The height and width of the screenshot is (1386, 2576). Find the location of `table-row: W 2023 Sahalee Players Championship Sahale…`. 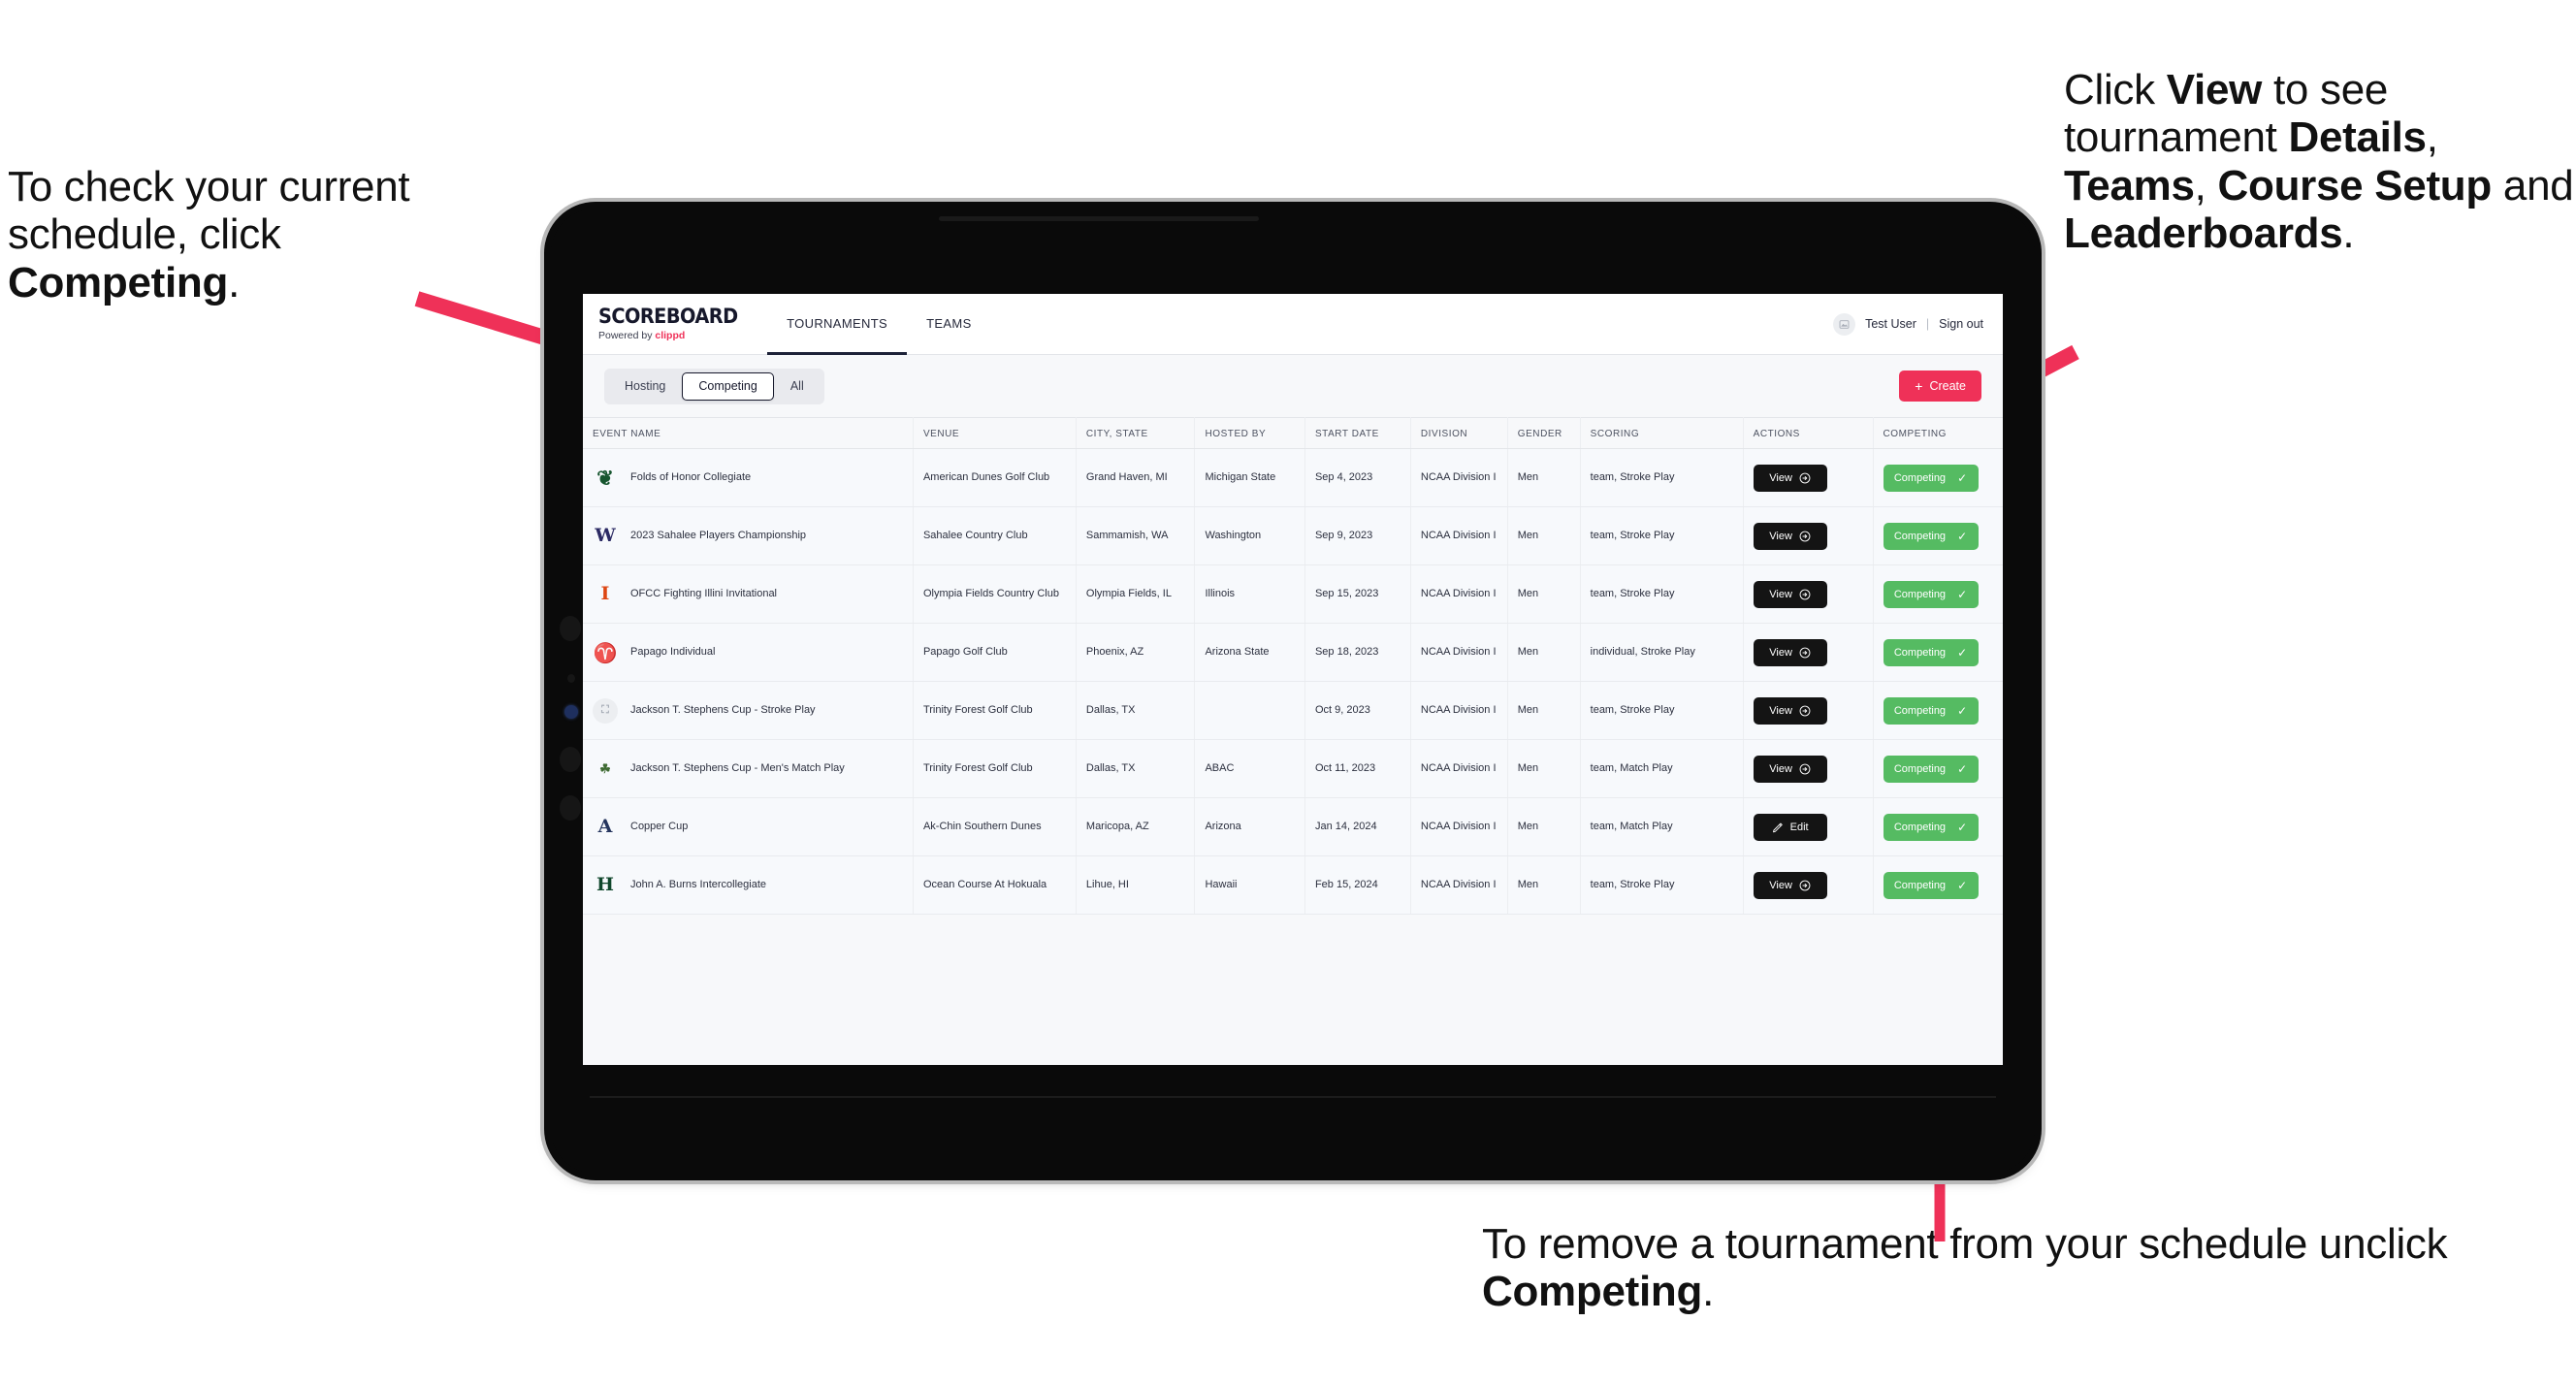

table-row: W 2023 Sahalee Players Championship Sahale… is located at coordinates (1293, 535).